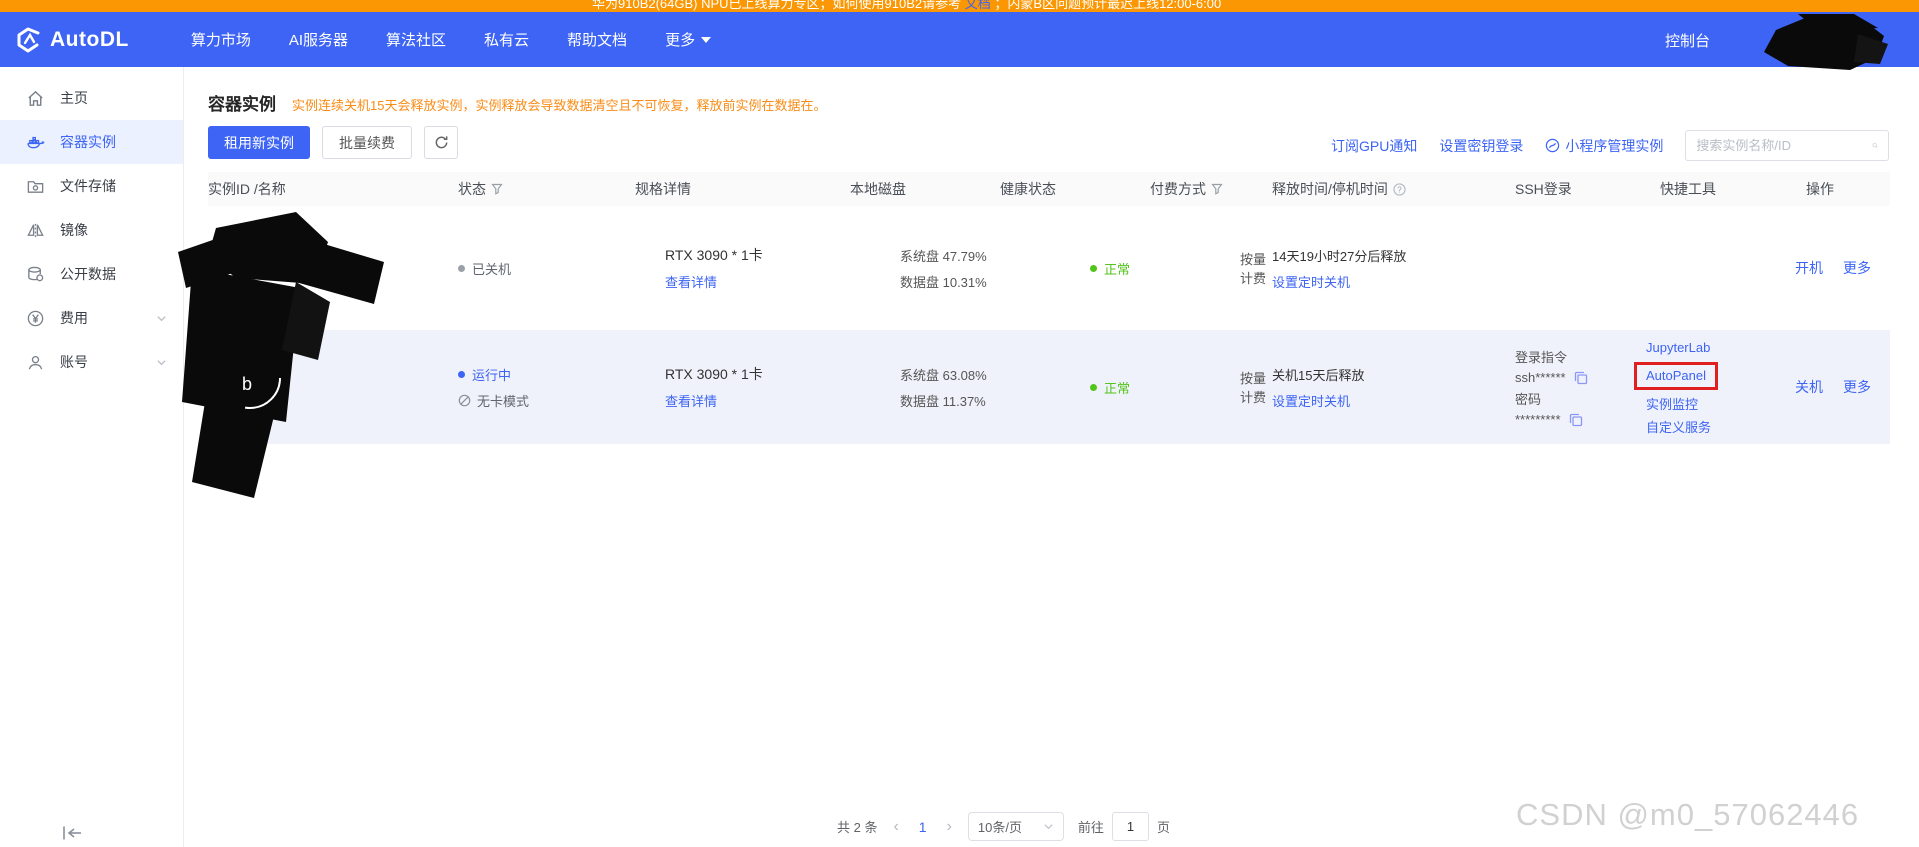 The image size is (1919, 847). I want to click on nav-item-ai-server: AI服务器, so click(318, 39).